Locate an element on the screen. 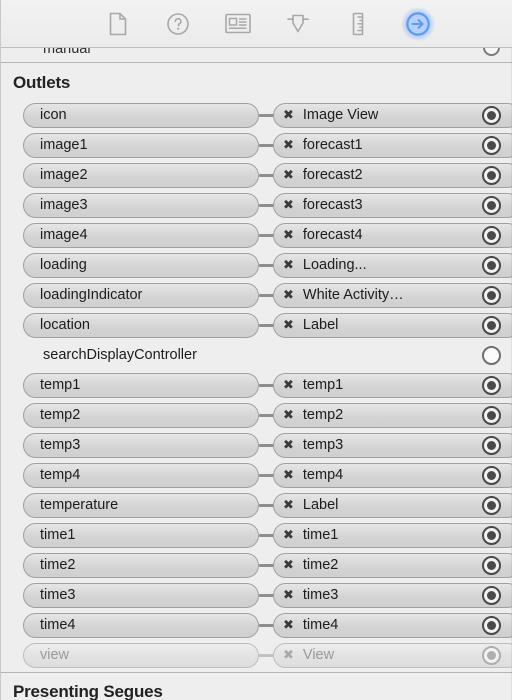 The height and width of the screenshot is (700, 512). outlet-row: temp3 ✖ temp3 is located at coordinates (256, 445).